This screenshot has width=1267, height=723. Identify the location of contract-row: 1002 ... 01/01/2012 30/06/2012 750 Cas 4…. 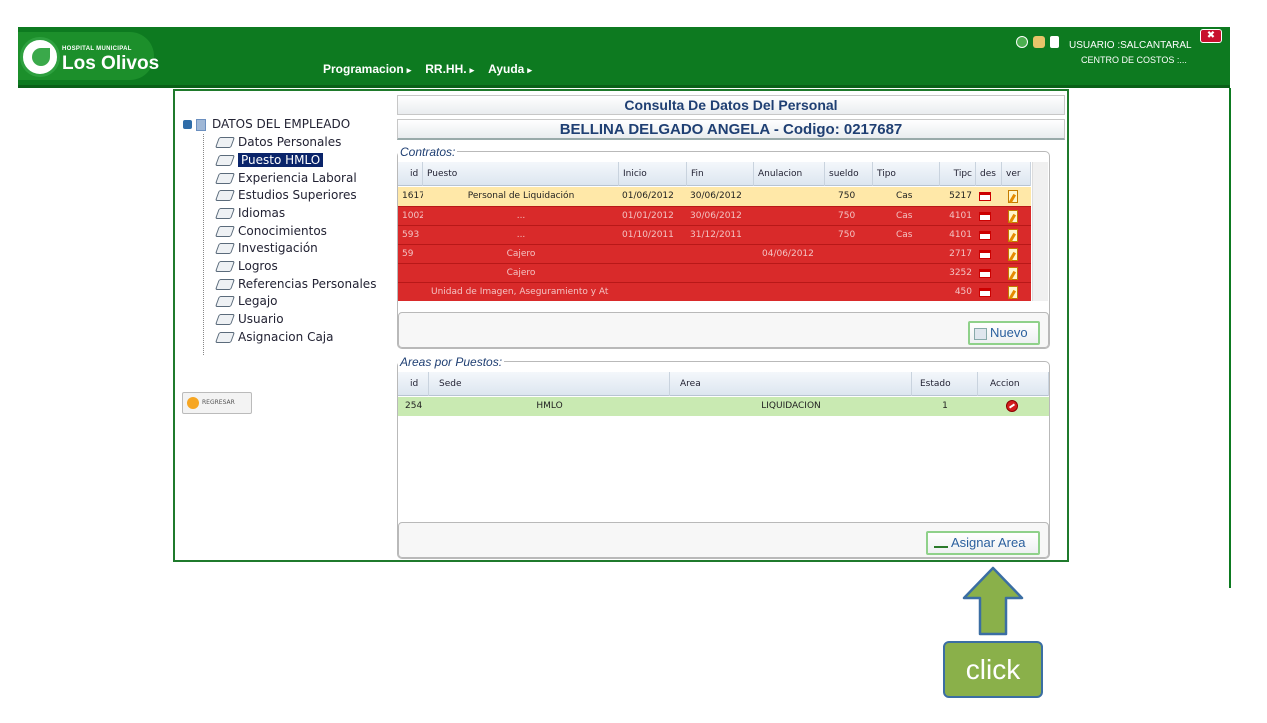
(714, 215).